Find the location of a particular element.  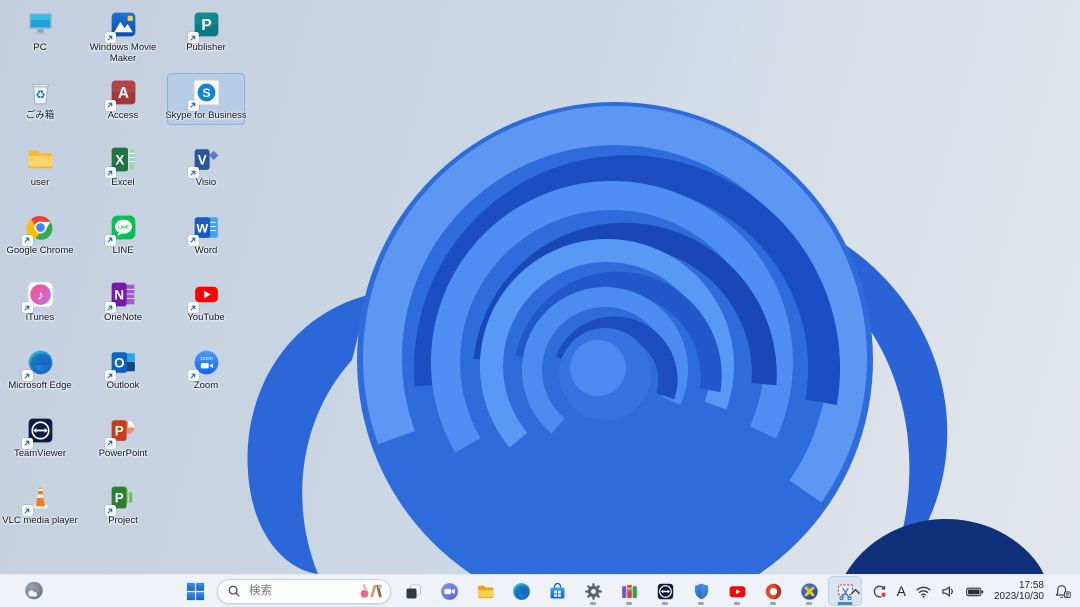

svg-text: N is located at coordinates (119, 295).